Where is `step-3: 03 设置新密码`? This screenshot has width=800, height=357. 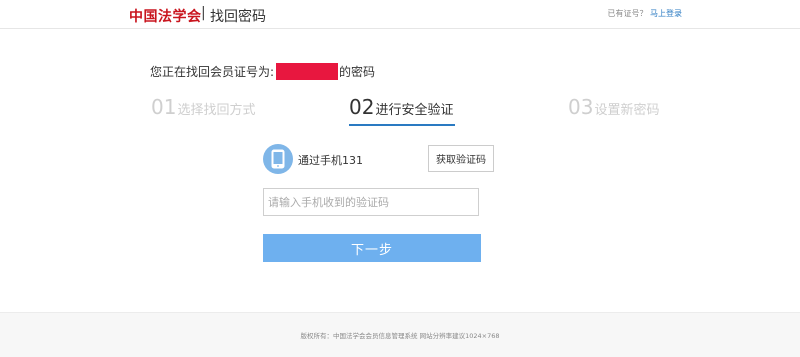 step-3: 03 设置新密码 is located at coordinates (613, 107).